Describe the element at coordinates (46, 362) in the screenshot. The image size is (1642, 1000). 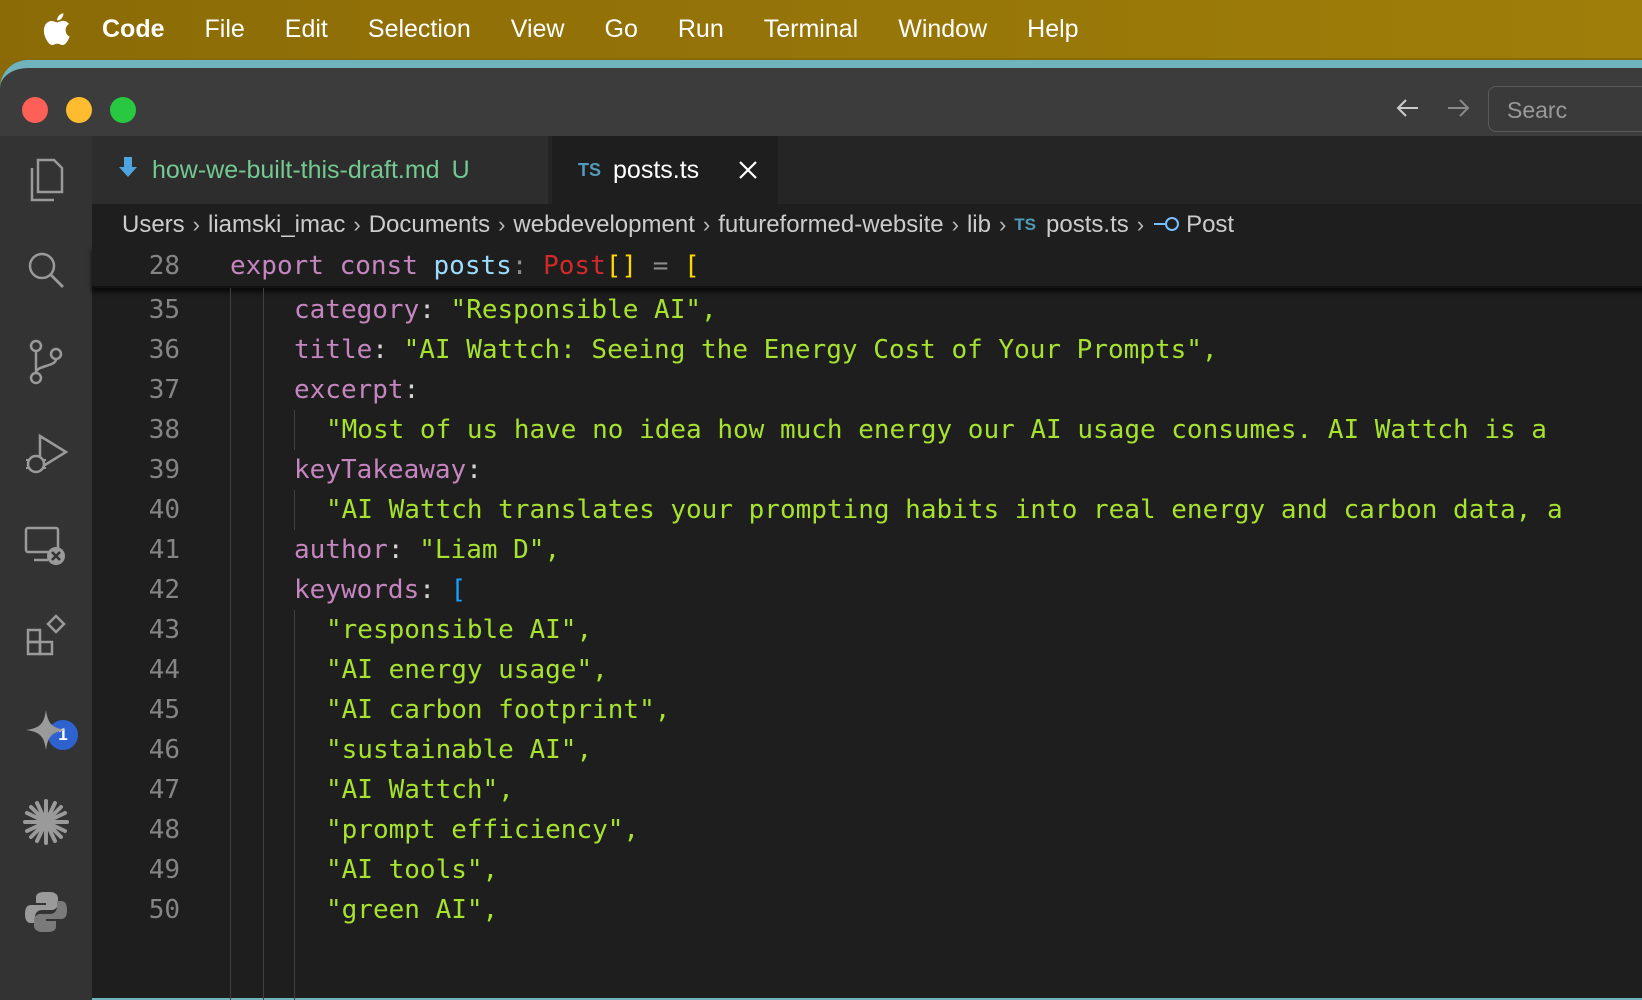
I see `source-control-icon` at that location.